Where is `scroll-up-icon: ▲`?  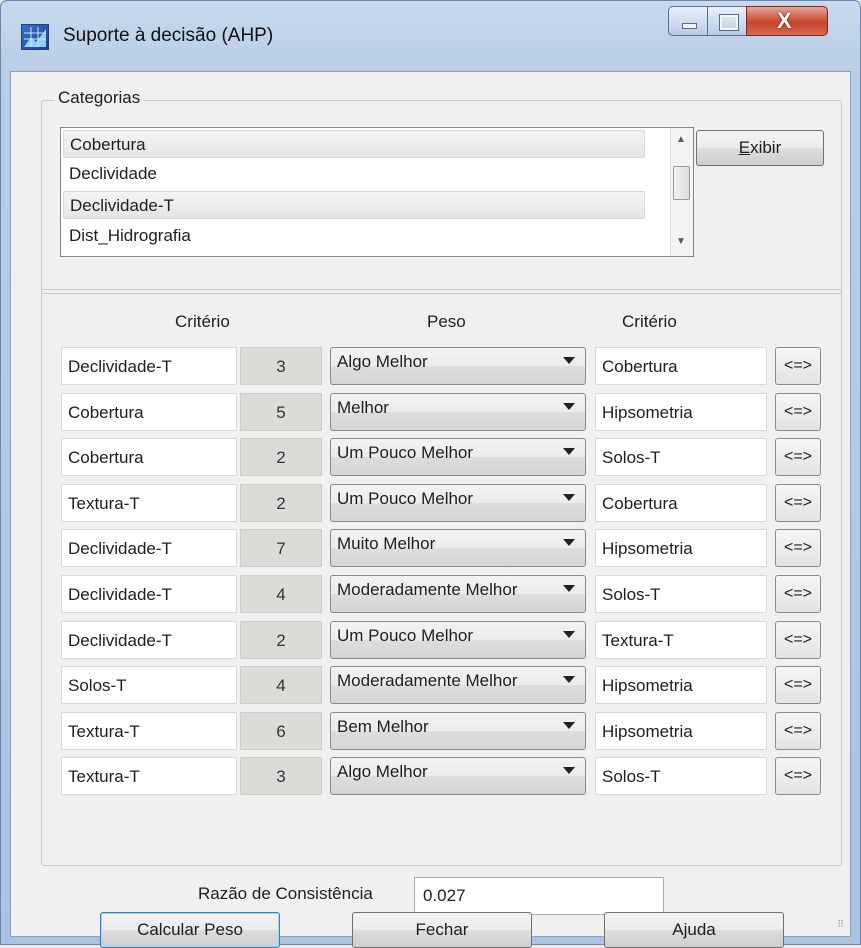
scroll-up-icon: ▲ is located at coordinates (681, 139).